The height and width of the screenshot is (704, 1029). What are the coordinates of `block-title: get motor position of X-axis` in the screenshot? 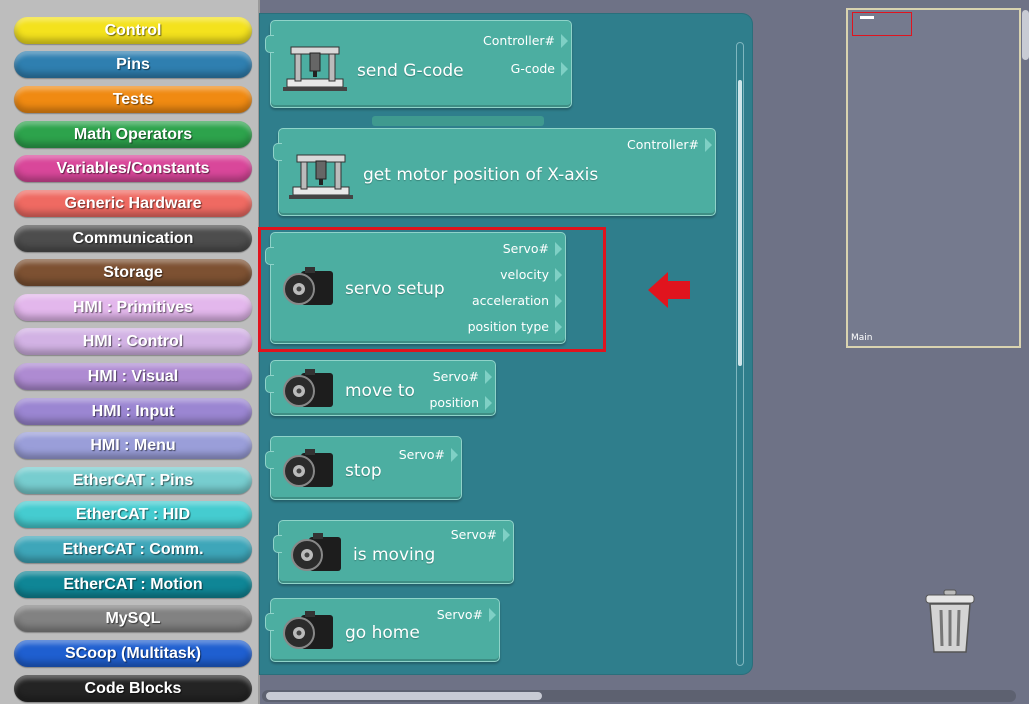 It's located at (481, 175).